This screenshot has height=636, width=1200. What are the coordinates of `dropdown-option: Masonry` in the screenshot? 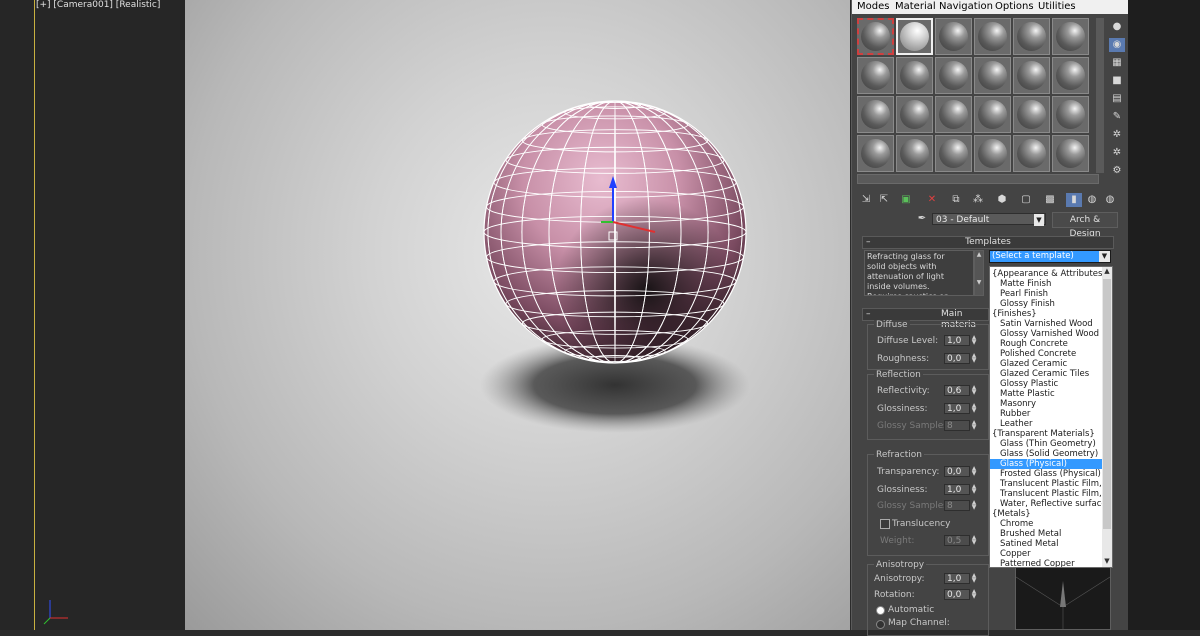 It's located at (1046, 404).